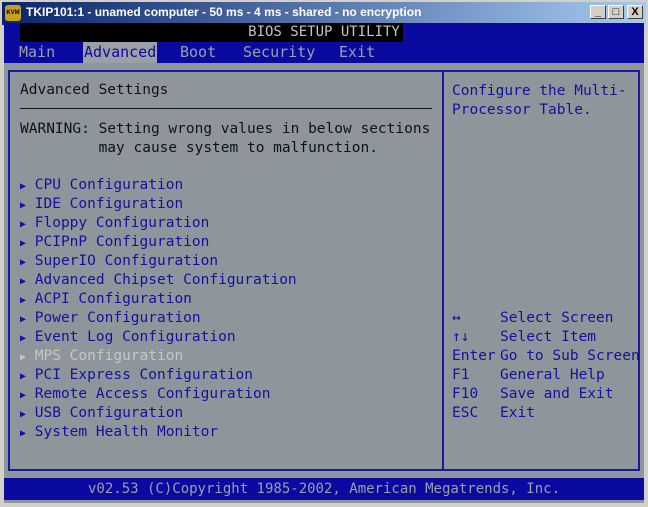 The height and width of the screenshot is (507, 648). Describe the element at coordinates (548, 337) in the screenshot. I see `key-action: Select Item` at that location.